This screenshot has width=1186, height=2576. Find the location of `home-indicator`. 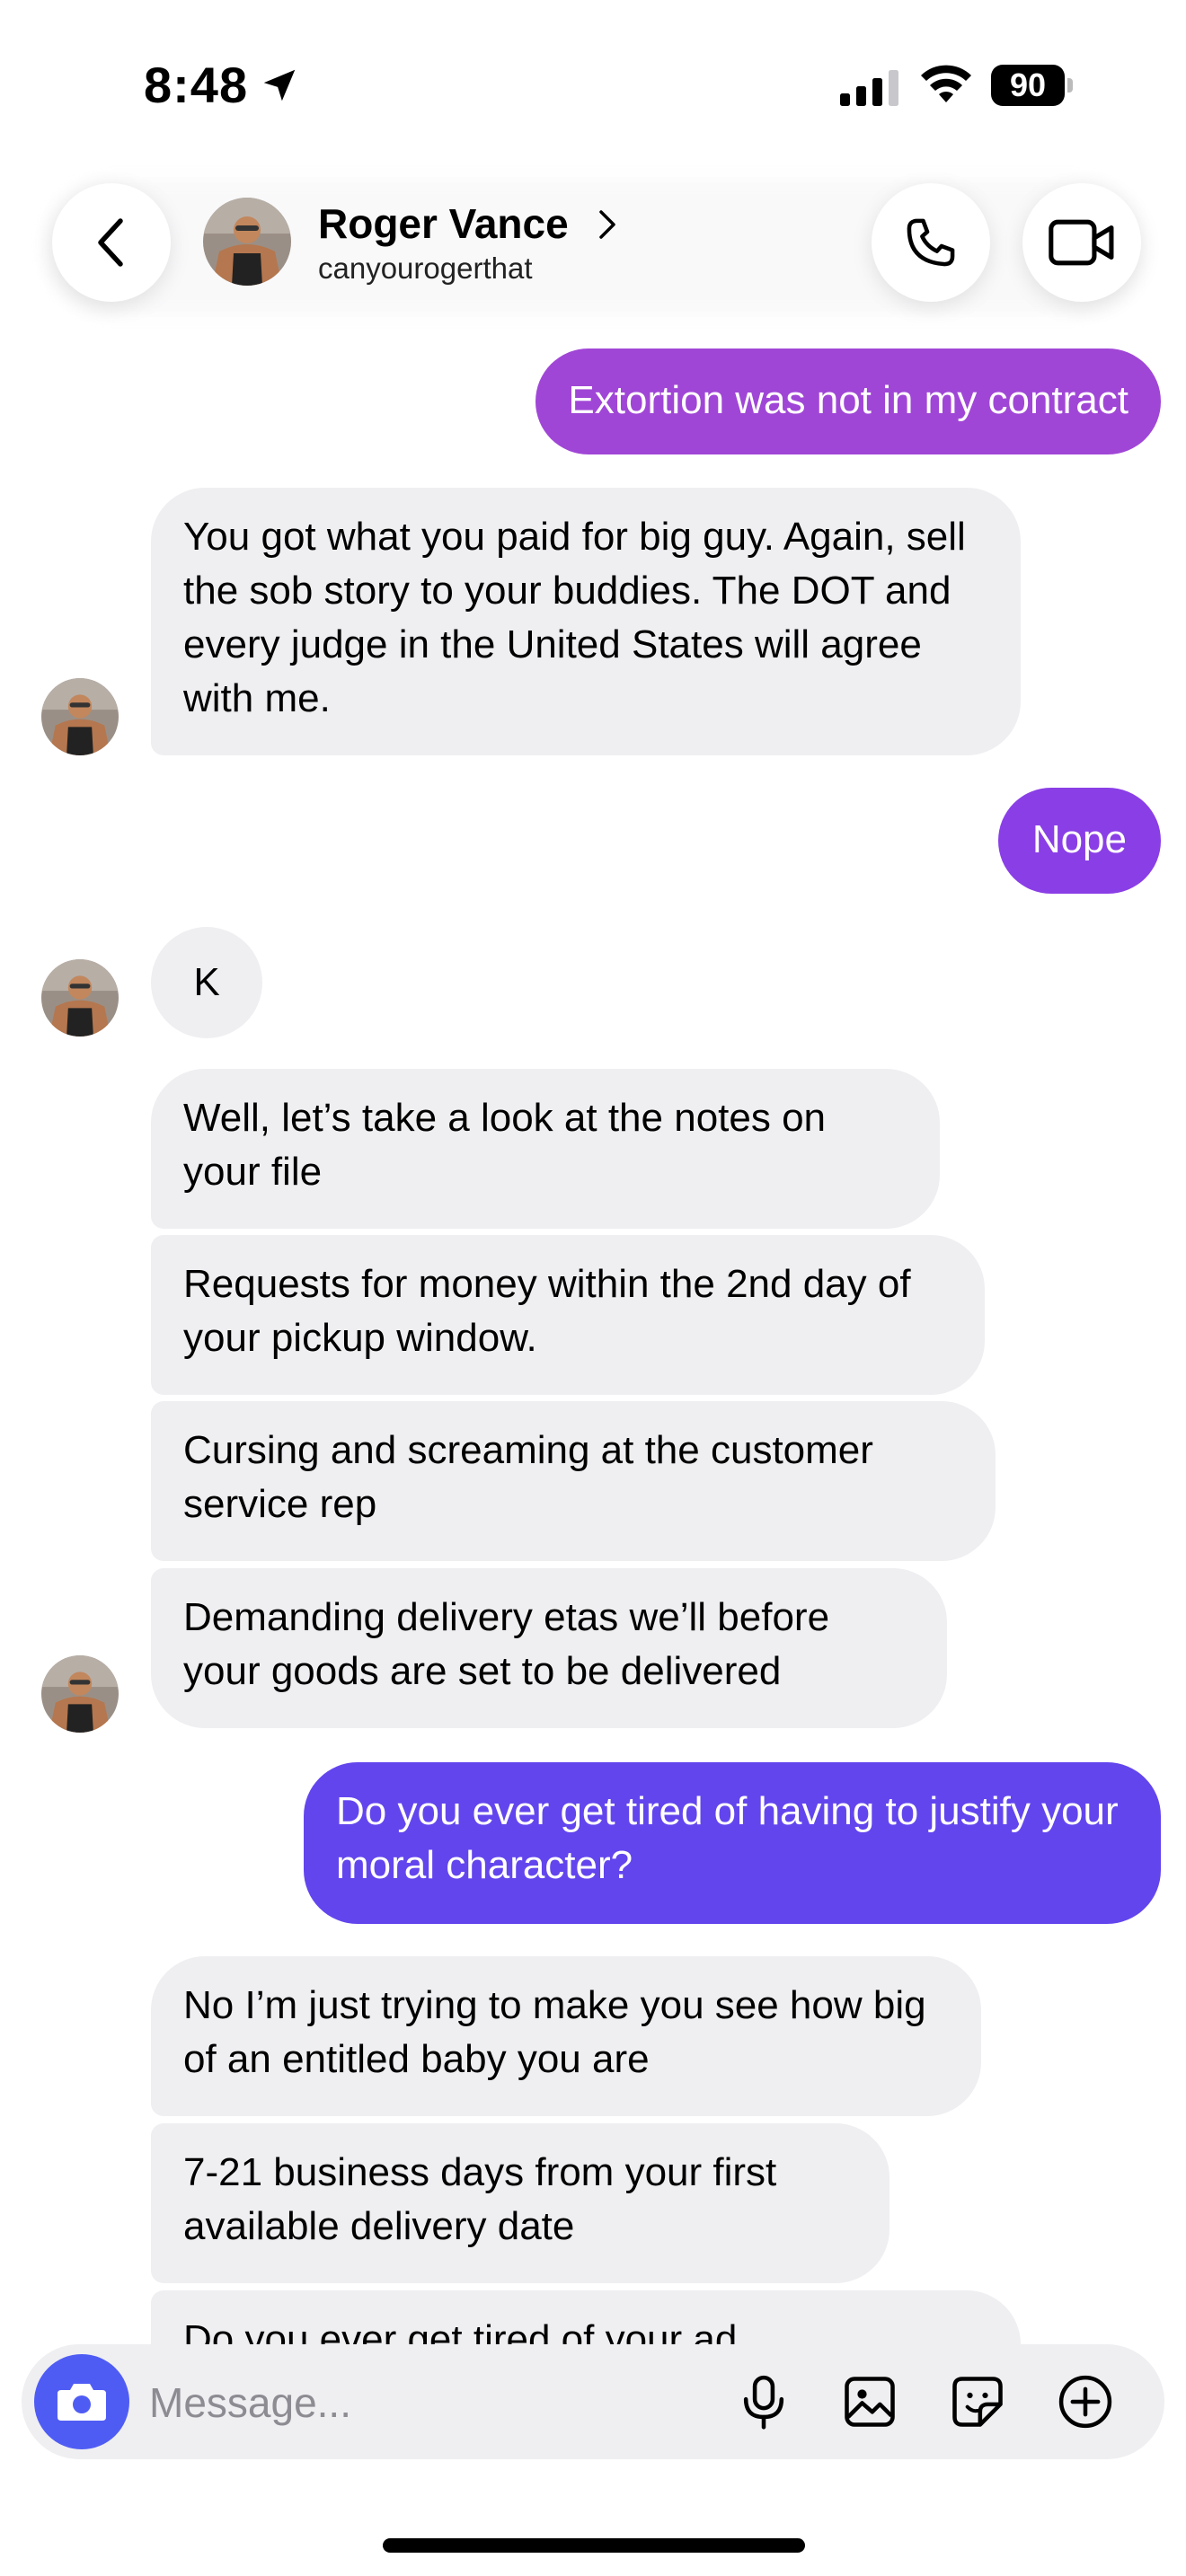

home-indicator is located at coordinates (594, 2545).